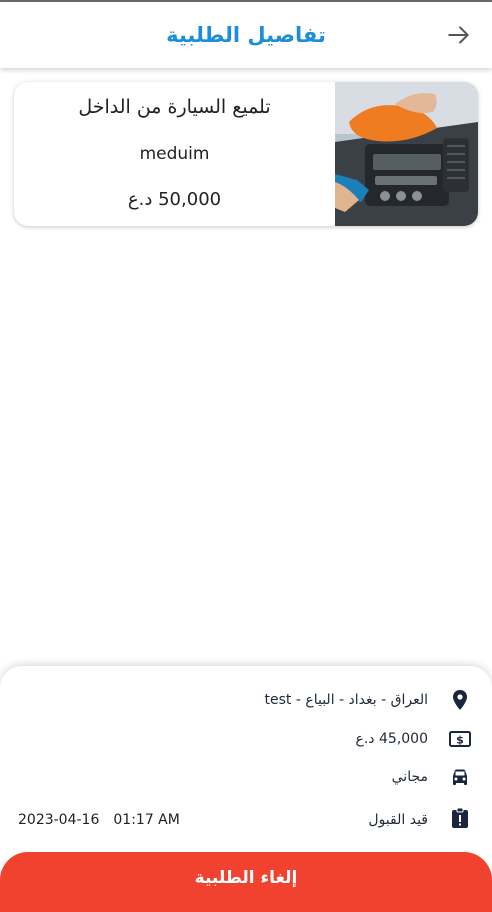 This screenshot has width=492, height=912. I want to click on location-pin-icon, so click(460, 700).